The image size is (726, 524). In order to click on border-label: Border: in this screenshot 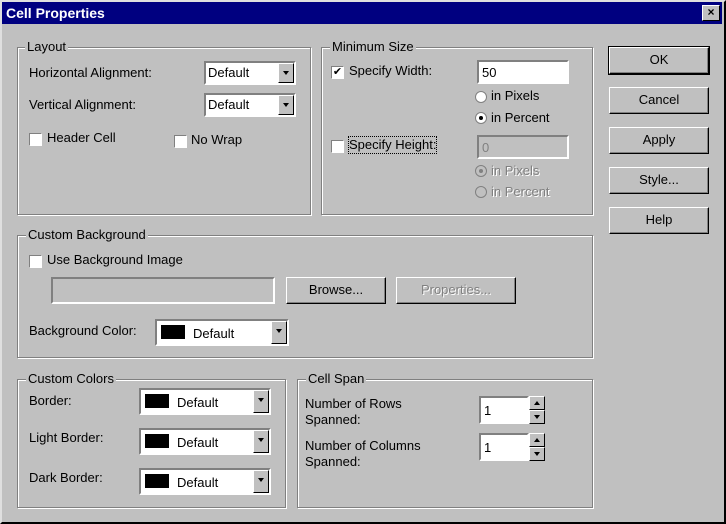, I will do `click(50, 400)`.